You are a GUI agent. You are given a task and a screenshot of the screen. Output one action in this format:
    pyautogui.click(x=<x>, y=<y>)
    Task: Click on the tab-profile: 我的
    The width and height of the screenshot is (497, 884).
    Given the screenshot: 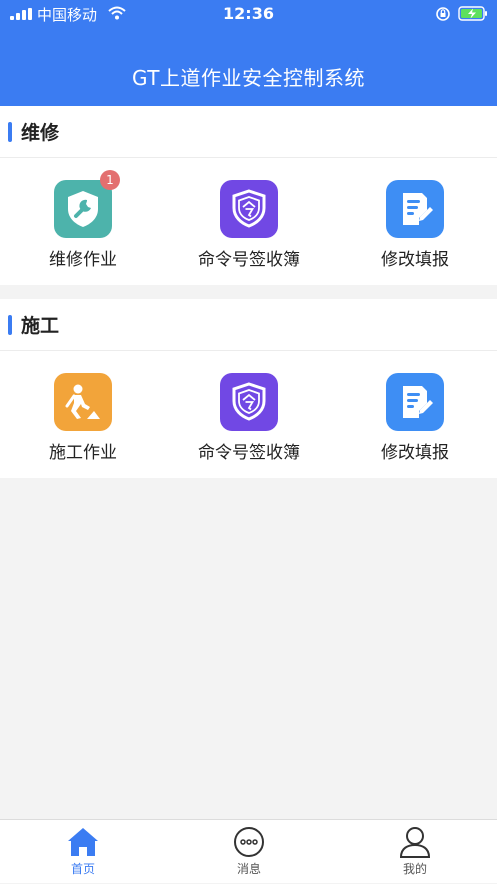 What is the action you would take?
    pyautogui.click(x=414, y=852)
    